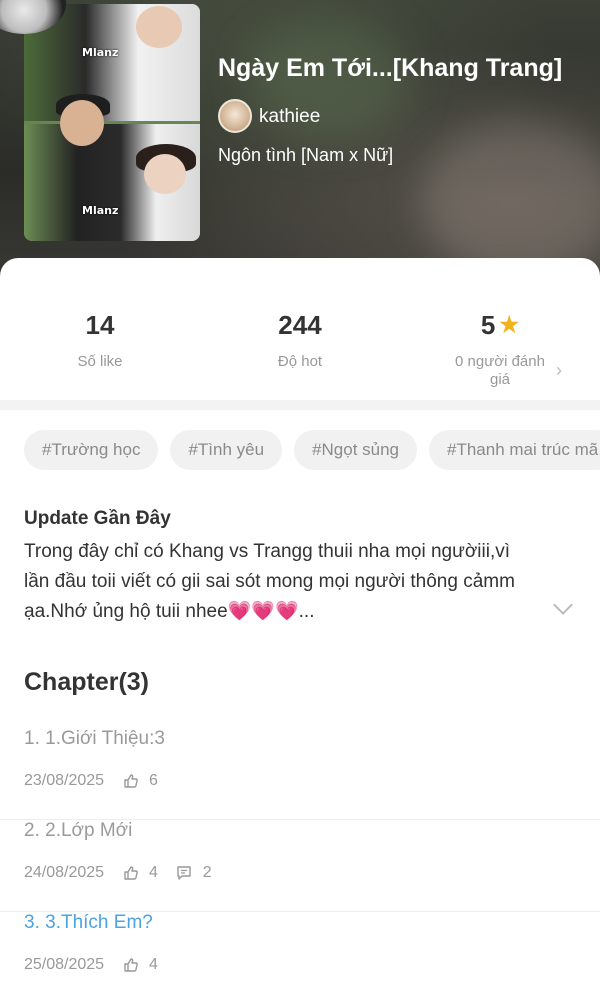  I want to click on tag-chip: #Trường học, so click(91, 450).